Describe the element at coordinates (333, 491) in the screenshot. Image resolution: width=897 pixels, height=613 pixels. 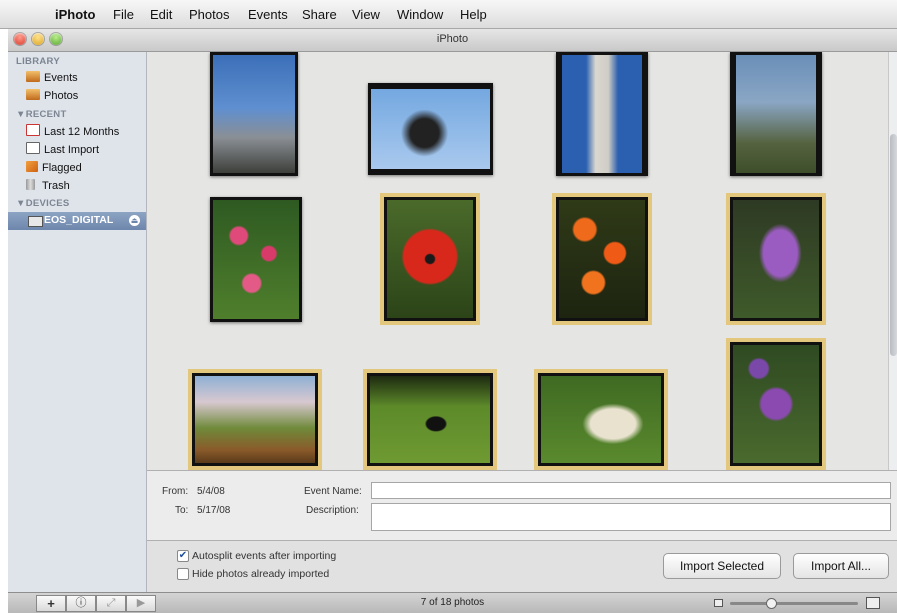
I see `event-name-label: Event Name:` at that location.